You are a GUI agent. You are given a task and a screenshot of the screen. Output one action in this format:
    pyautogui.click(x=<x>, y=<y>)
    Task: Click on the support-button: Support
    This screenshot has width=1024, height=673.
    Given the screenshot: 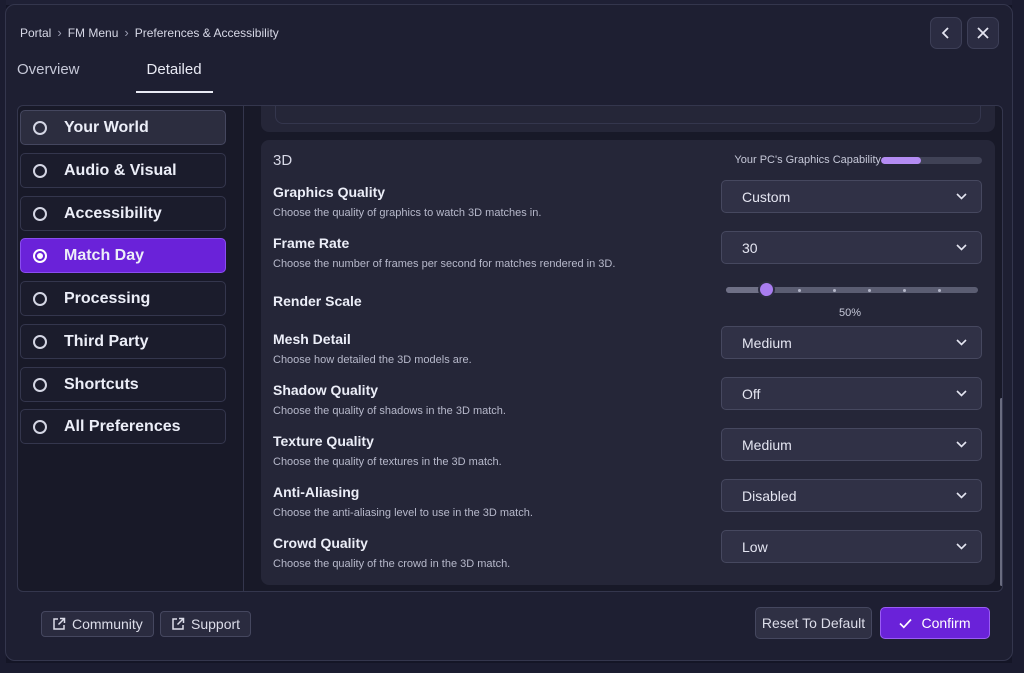 What is the action you would take?
    pyautogui.click(x=206, y=624)
    